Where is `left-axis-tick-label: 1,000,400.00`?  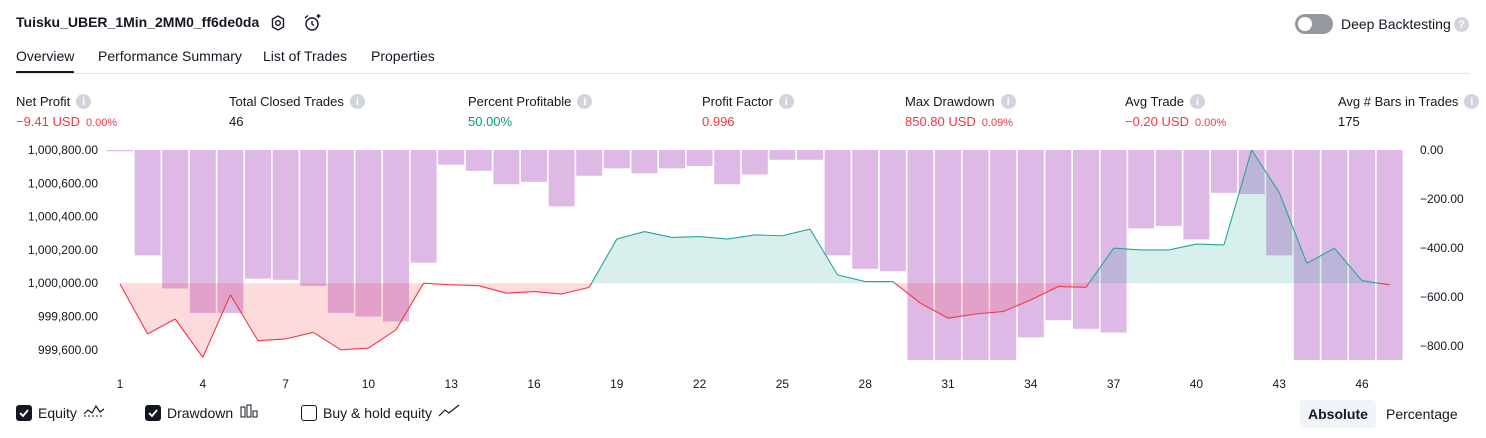 left-axis-tick-label: 1,000,400.00 is located at coordinates (63, 217).